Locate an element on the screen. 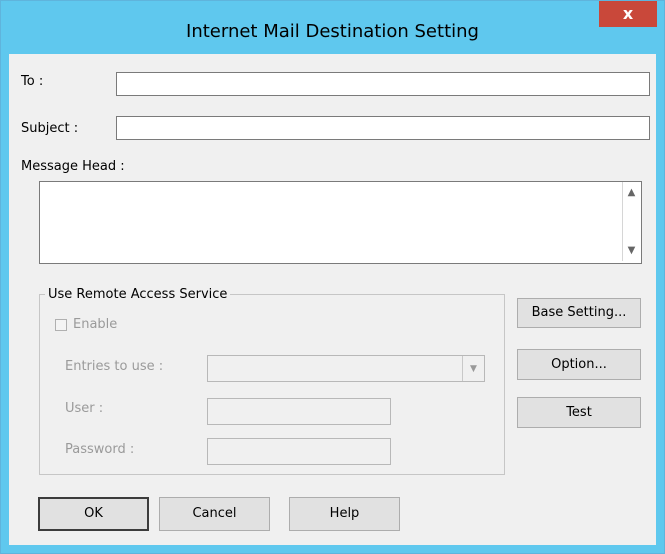 The image size is (665, 554). chevron-down-icon: ▼ is located at coordinates (473, 368).